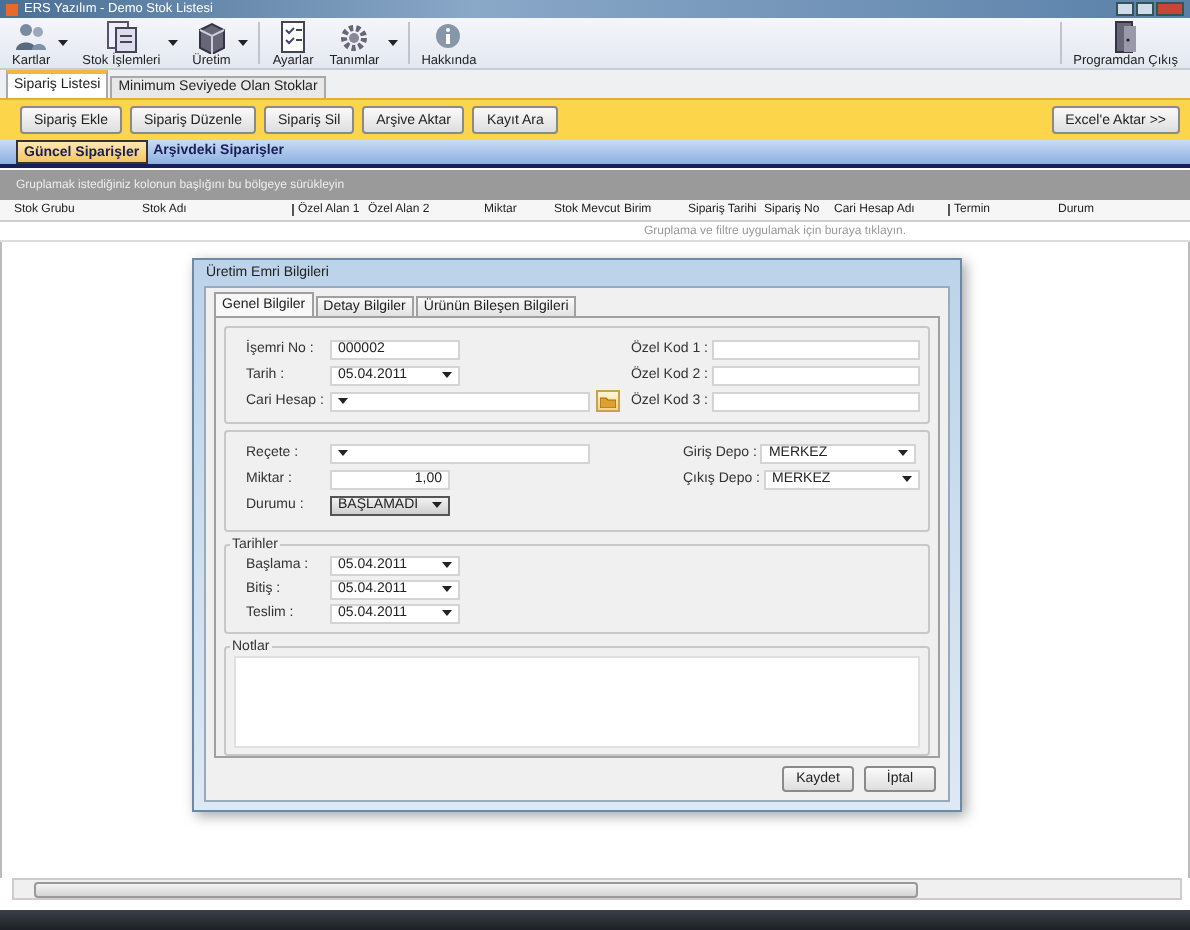  I want to click on folder-button, so click(608, 401).